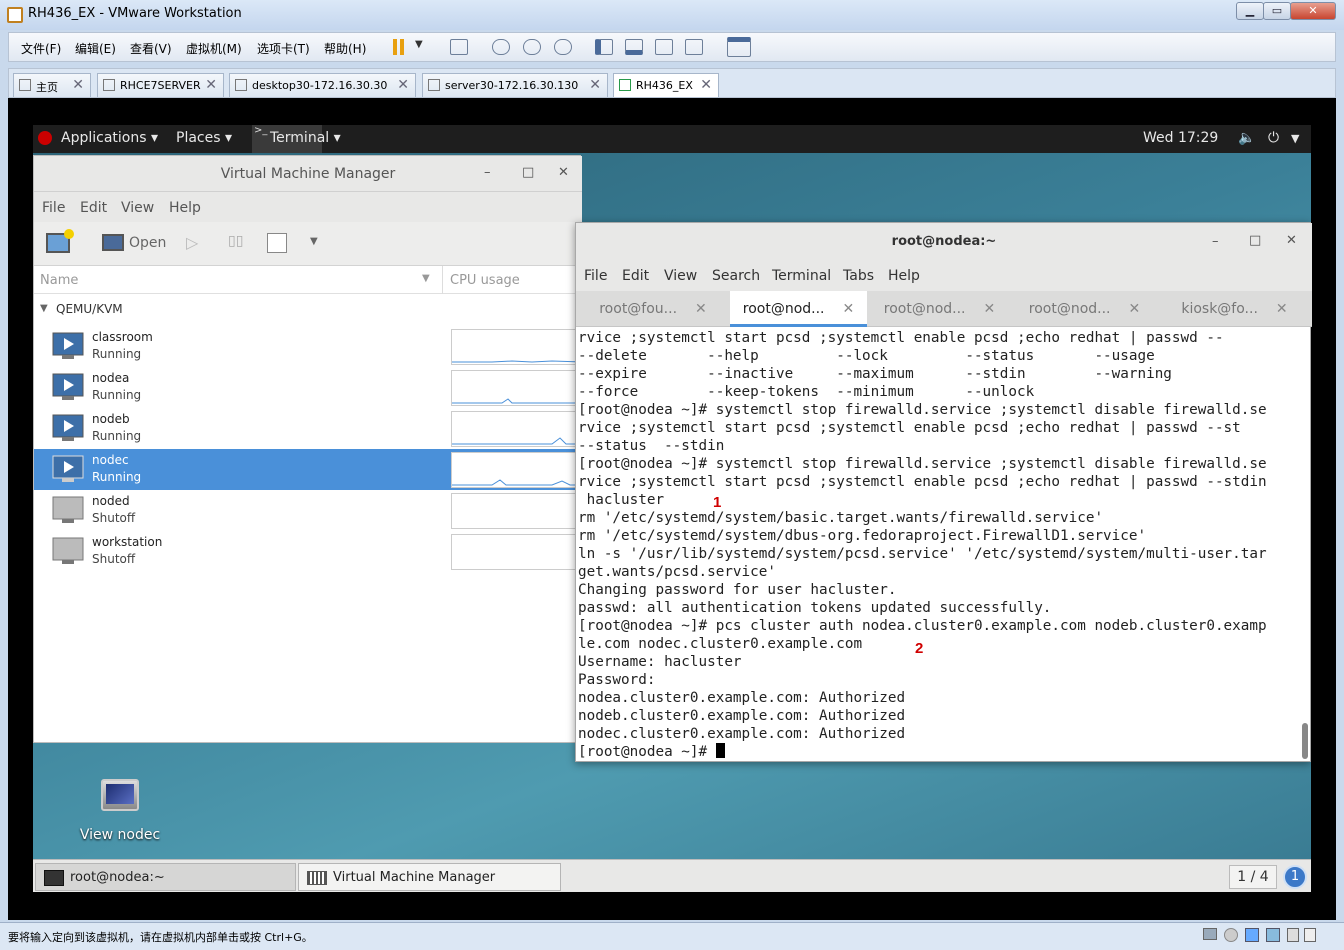 The height and width of the screenshot is (950, 1344). I want to click on hdd-icon, so click(1210, 934).